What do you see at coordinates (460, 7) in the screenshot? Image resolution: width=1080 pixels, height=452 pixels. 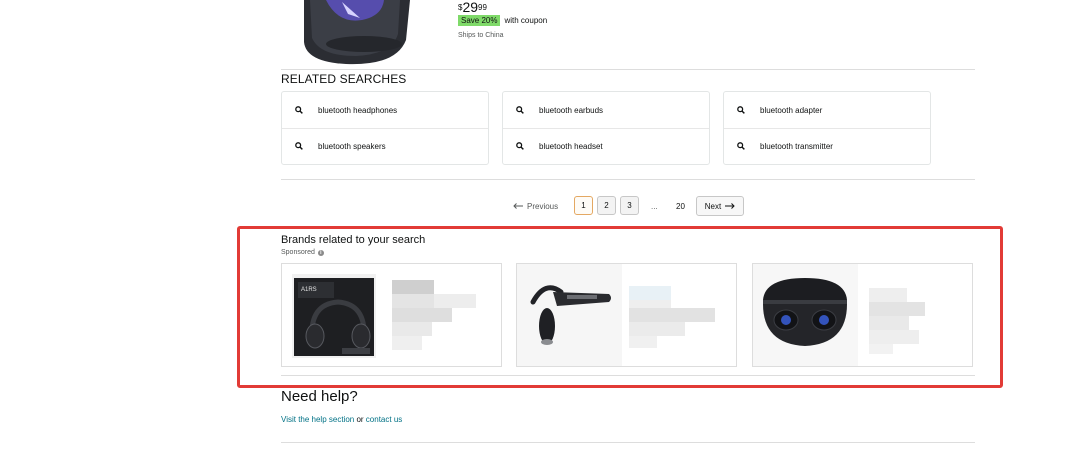 I see `price-currency: $` at bounding box center [460, 7].